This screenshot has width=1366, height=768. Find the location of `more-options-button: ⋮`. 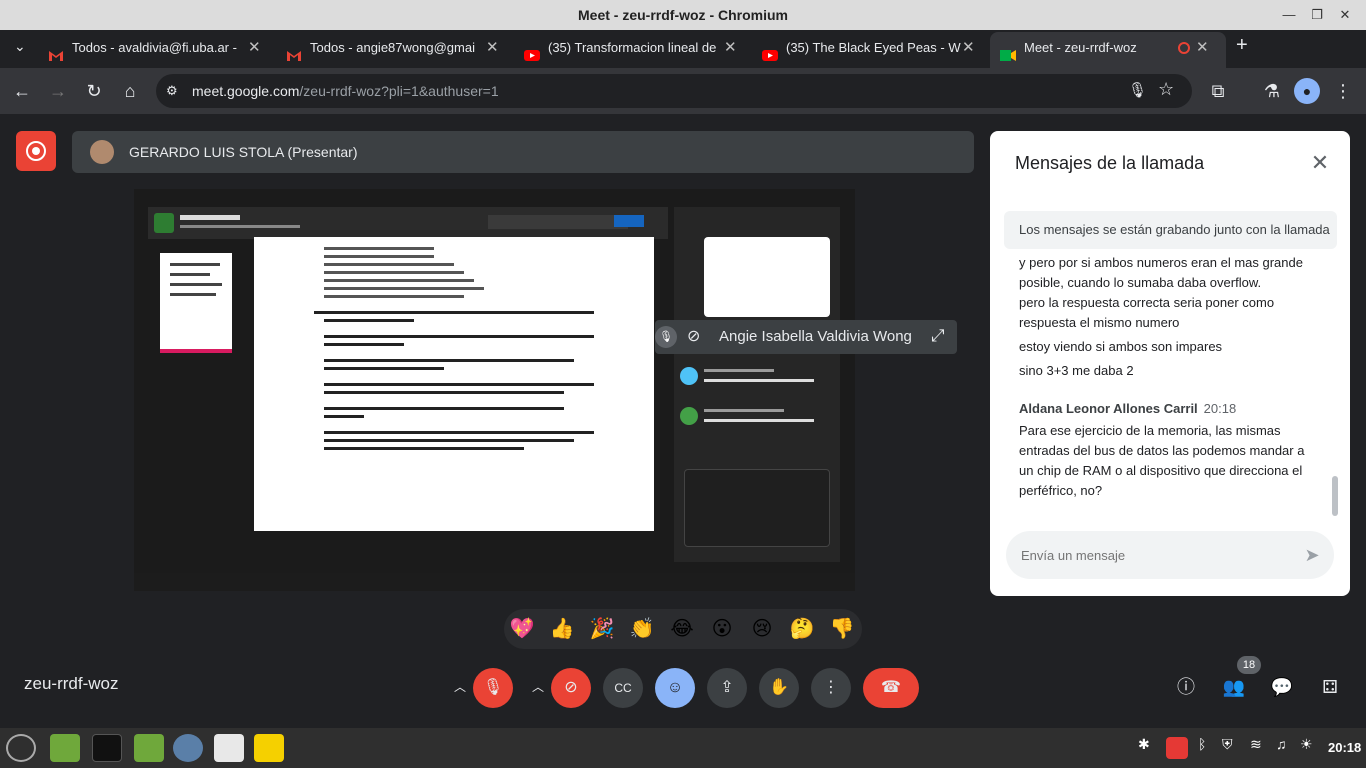

more-options-button: ⋮ is located at coordinates (831, 688).